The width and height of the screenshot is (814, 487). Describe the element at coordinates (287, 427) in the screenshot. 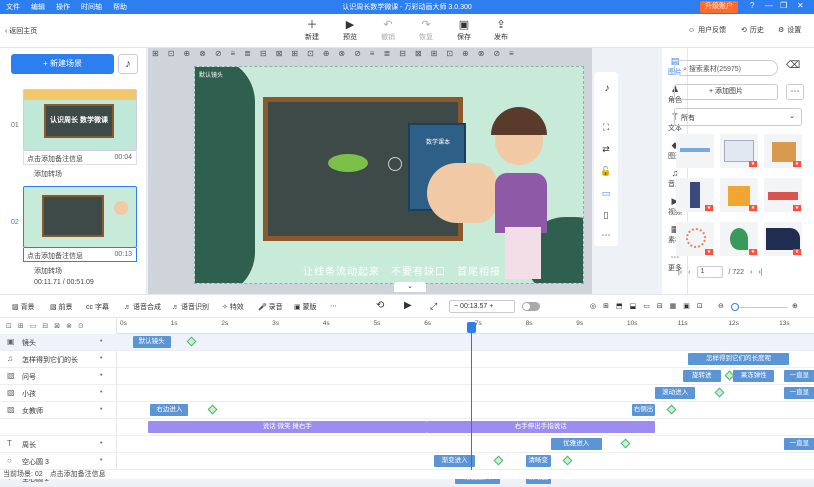

I see `timeline-clip: 说话 微笑 摊右手` at that location.